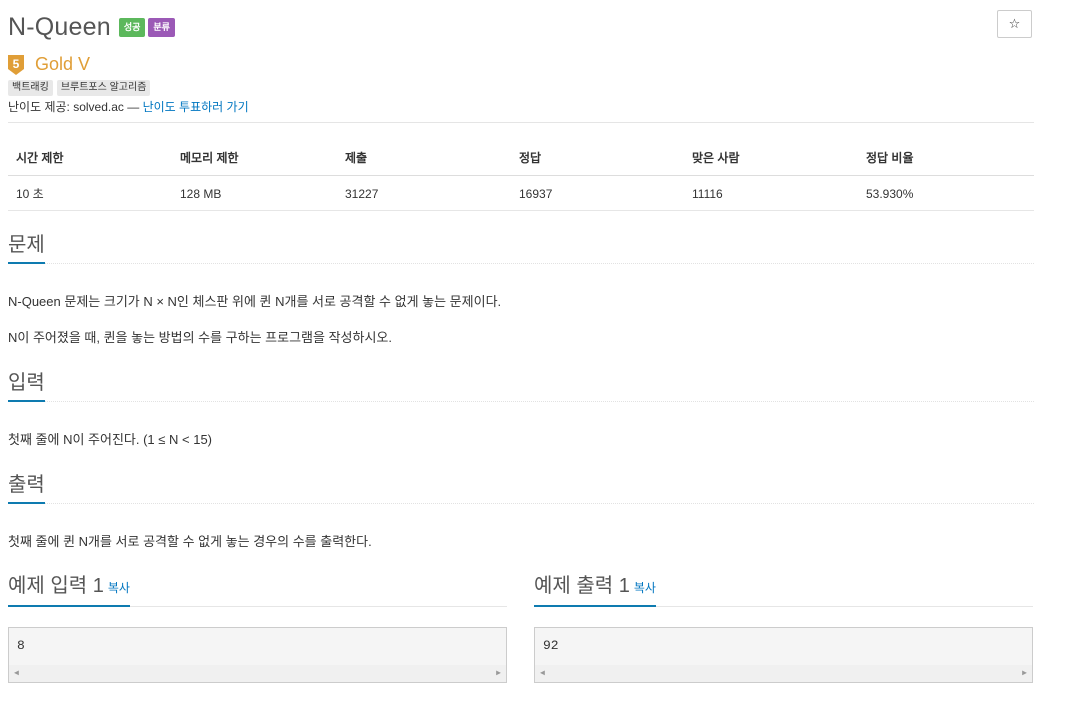 Image resolution: width=1085 pixels, height=707 pixels. I want to click on category-badge: 분류, so click(161, 27).